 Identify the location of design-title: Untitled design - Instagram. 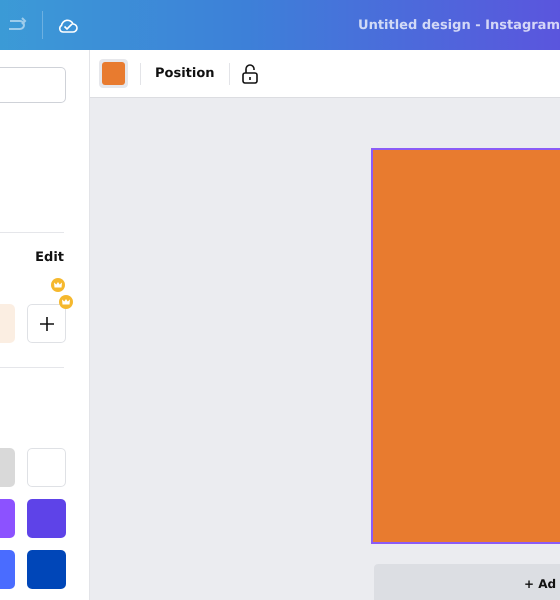
(459, 25).